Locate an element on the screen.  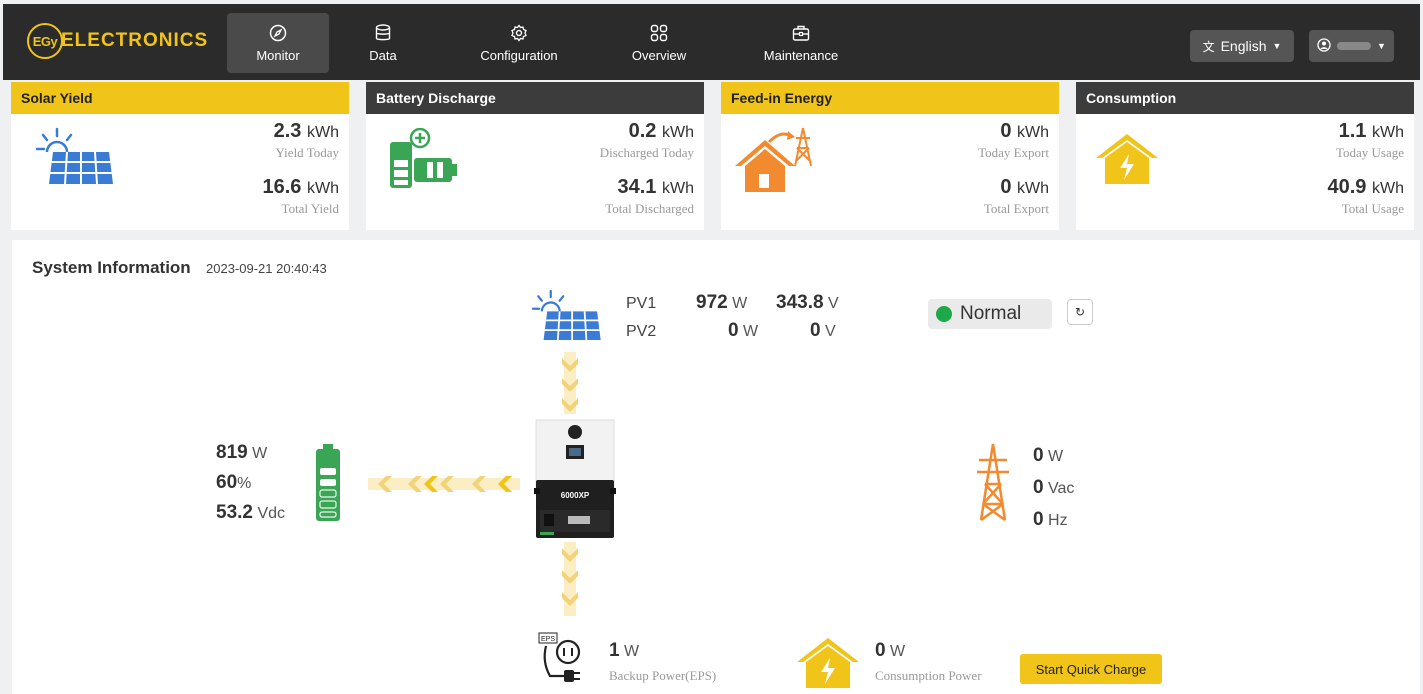
language-label: English is located at coordinates (1243, 46).